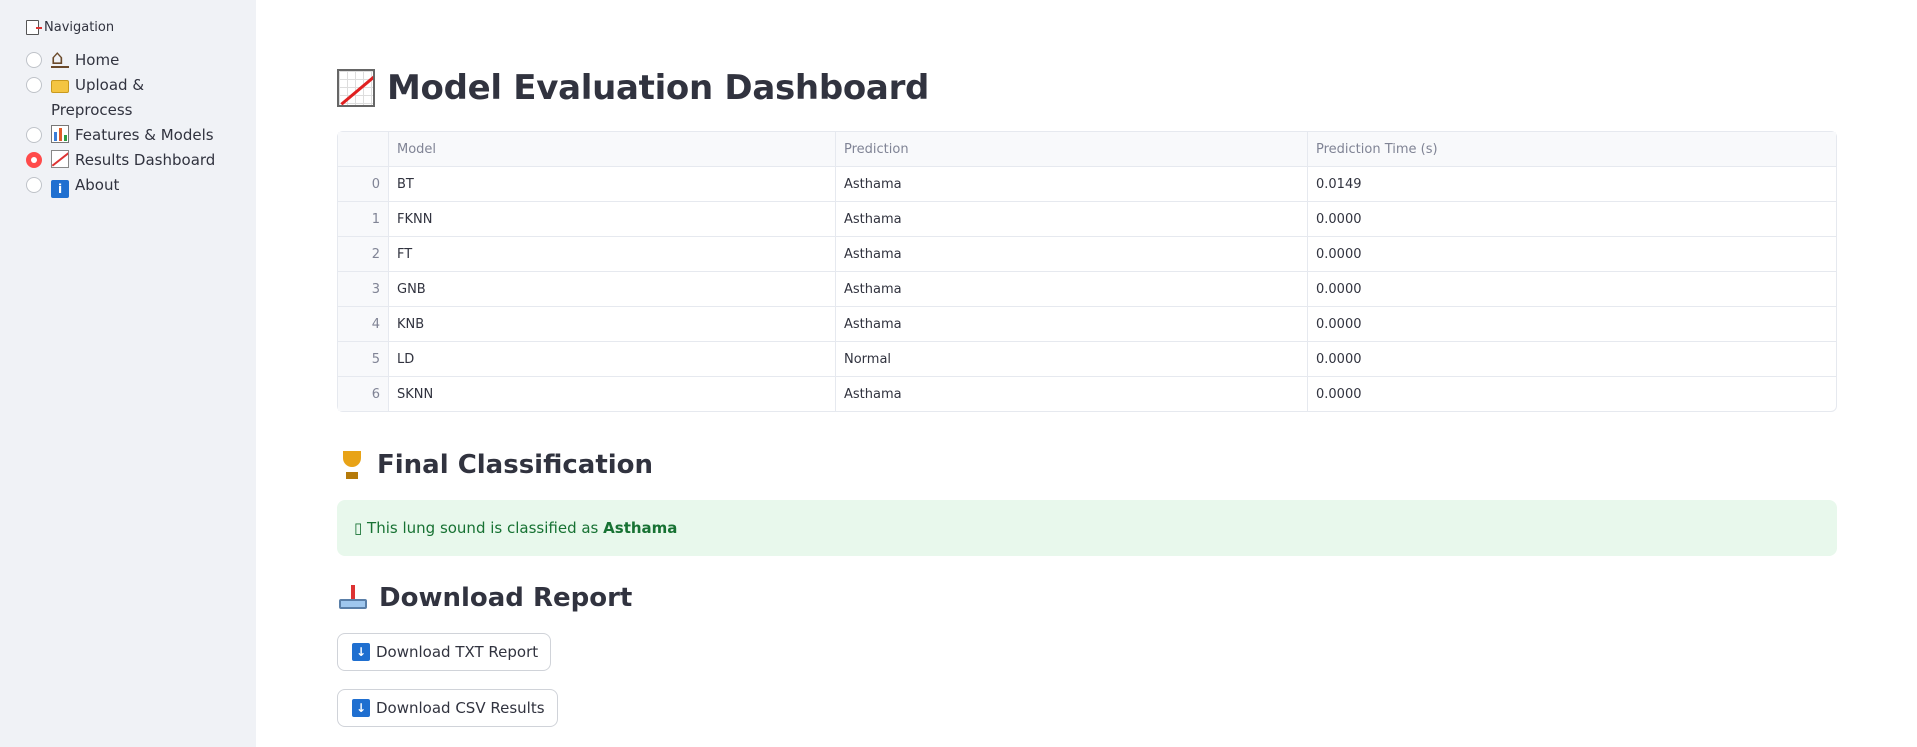 The width and height of the screenshot is (1917, 747). Describe the element at coordinates (353, 598) in the screenshot. I see `inbox-tray-icon` at that location.